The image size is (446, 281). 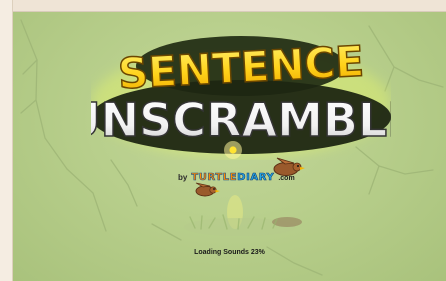 I want to click on firefly-icon, so click(x=233, y=150).